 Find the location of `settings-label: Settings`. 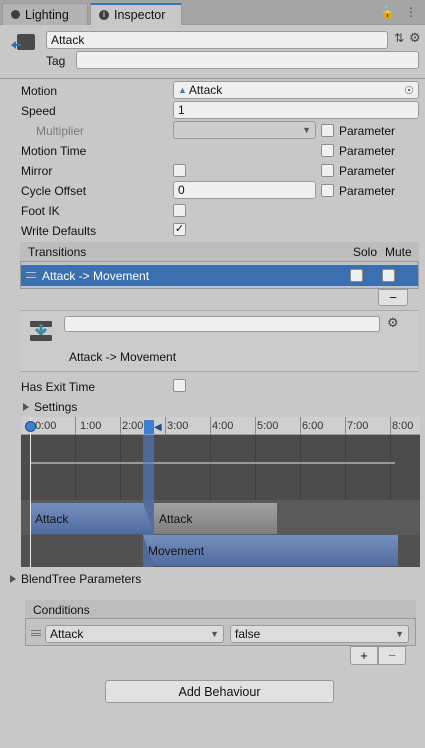

settings-label: Settings is located at coordinates (56, 407).